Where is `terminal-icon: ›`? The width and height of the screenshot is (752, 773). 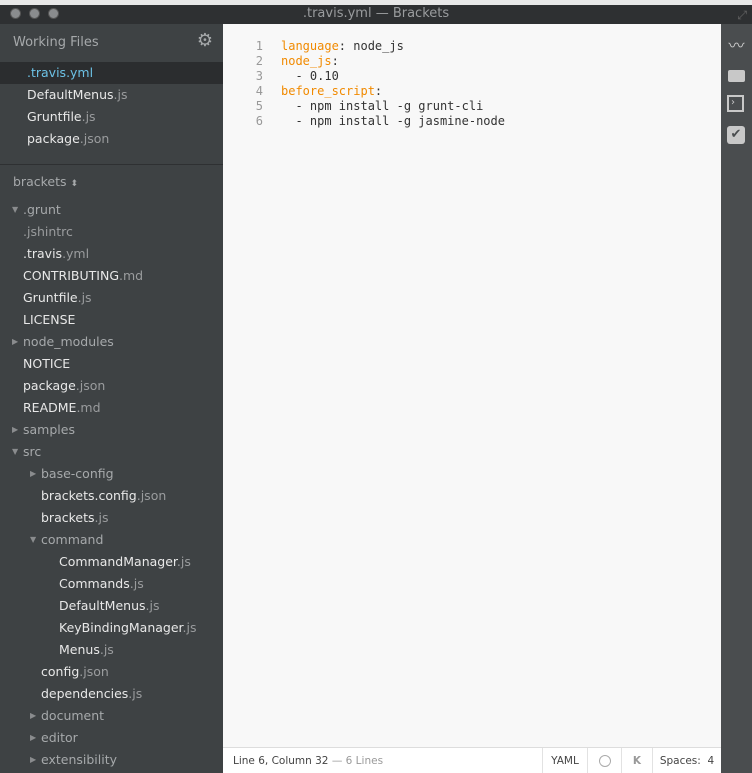 terminal-icon: › is located at coordinates (736, 104).